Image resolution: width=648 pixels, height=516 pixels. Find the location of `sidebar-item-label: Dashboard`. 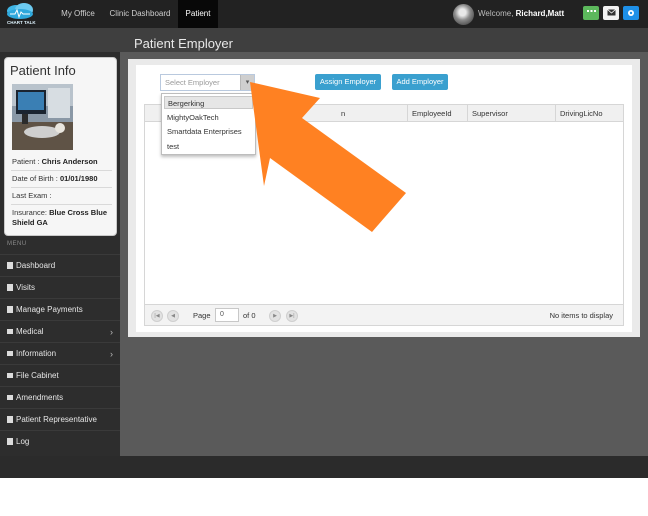

sidebar-item-label: Dashboard is located at coordinates (36, 265).